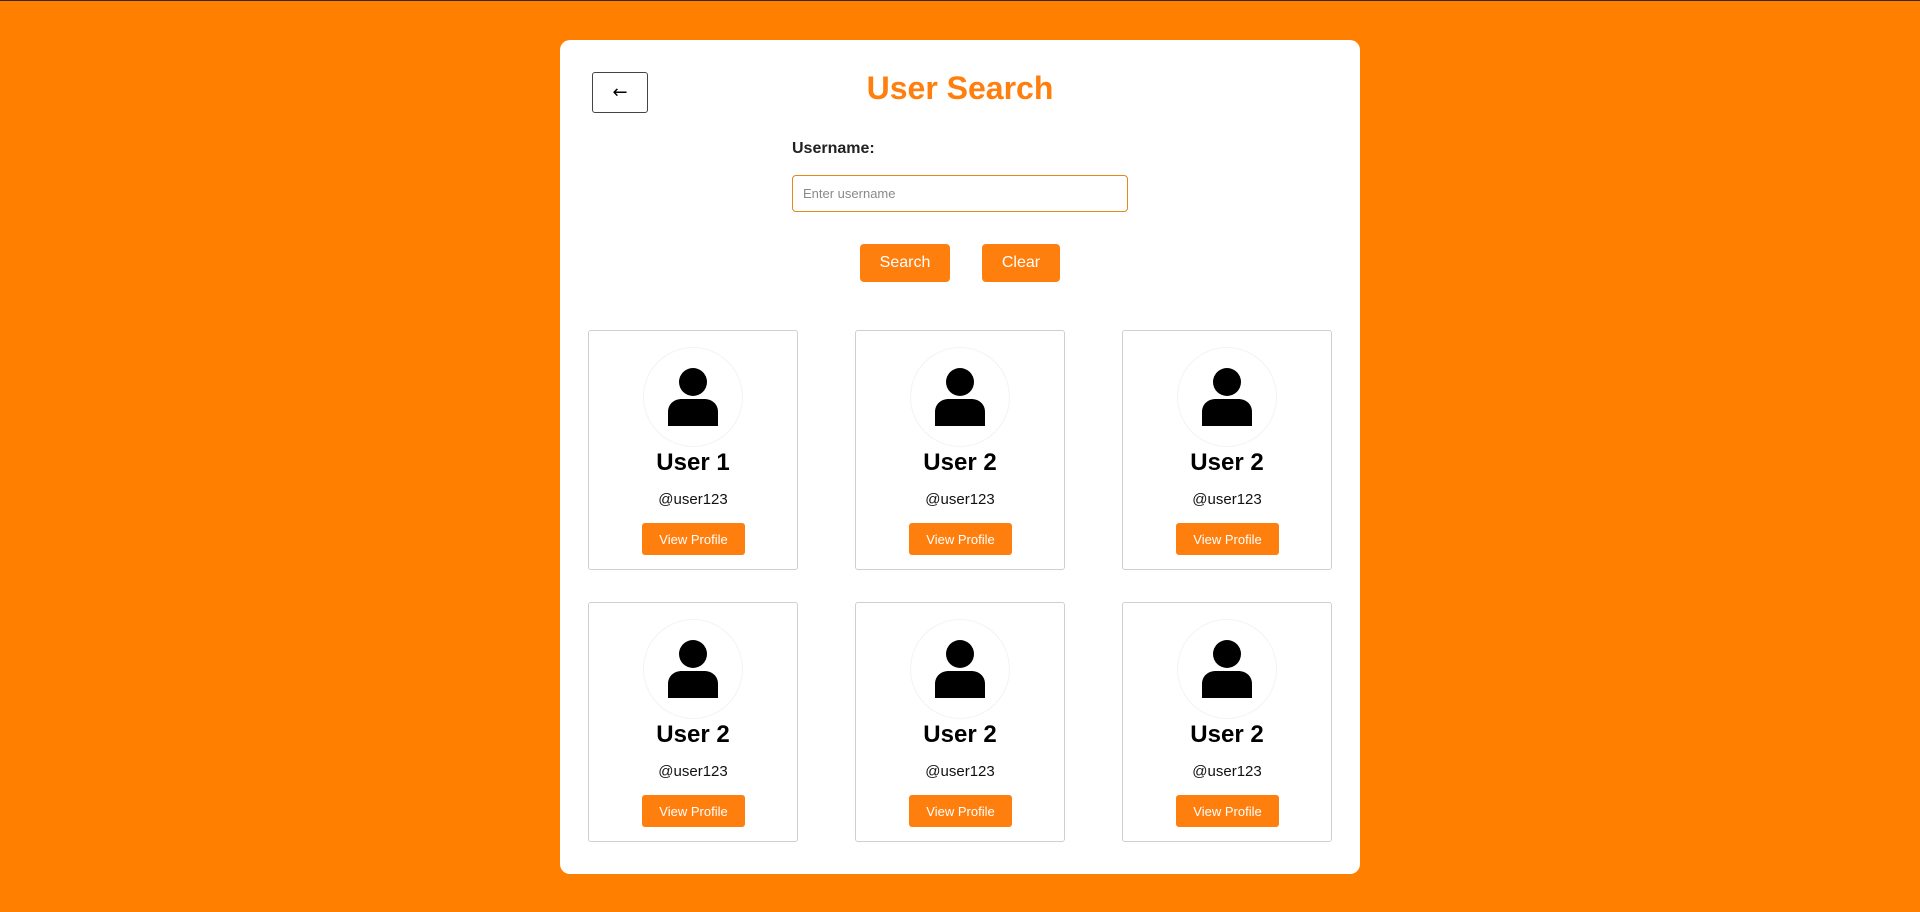  I want to click on username-label: Username:, so click(833, 148).